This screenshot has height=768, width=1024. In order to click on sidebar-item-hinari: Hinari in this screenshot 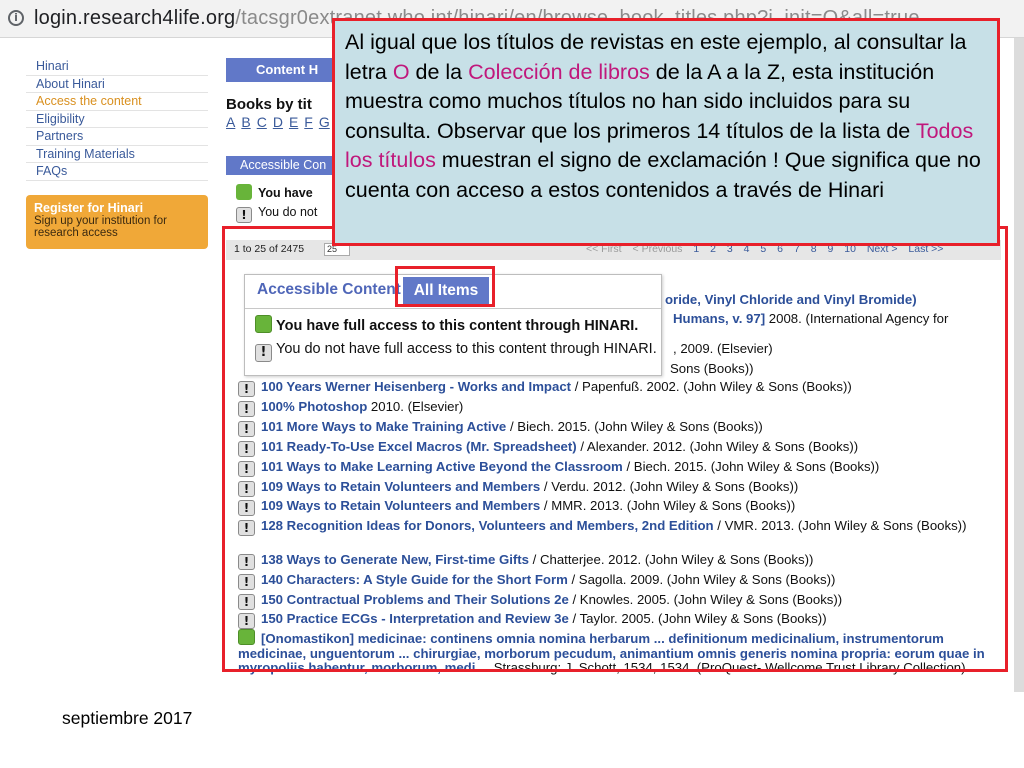, I will do `click(117, 67)`.